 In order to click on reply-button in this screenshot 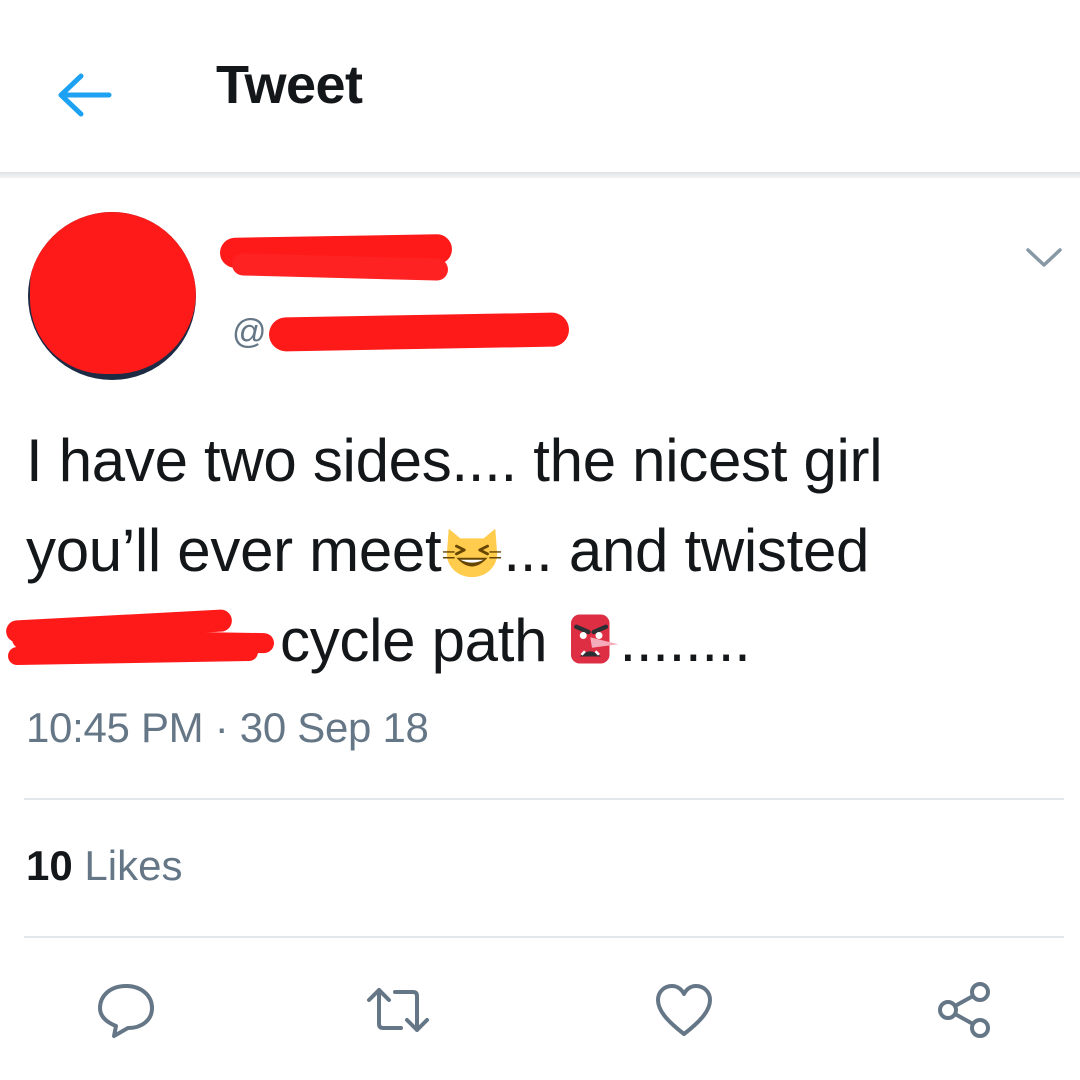, I will do `click(126, 1010)`.